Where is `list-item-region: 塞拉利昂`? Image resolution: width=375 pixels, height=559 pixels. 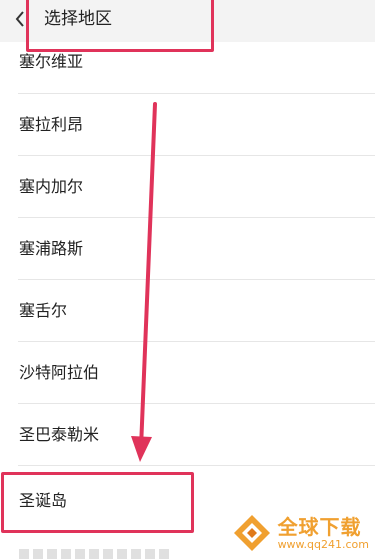 list-item-region: 塞拉利昂 is located at coordinates (187, 125).